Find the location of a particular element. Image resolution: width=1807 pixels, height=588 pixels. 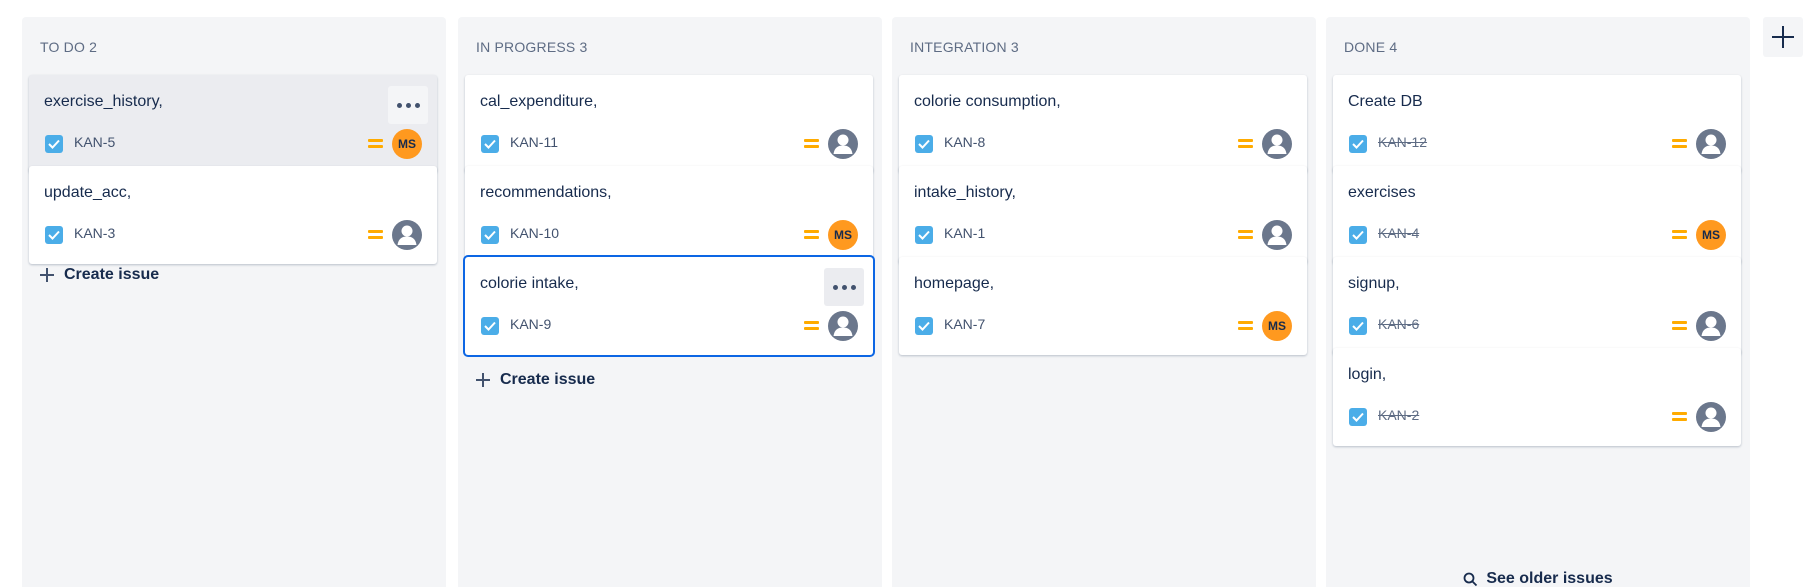

issue-card: update_acc, KAN-3 is located at coordinates (233, 215).